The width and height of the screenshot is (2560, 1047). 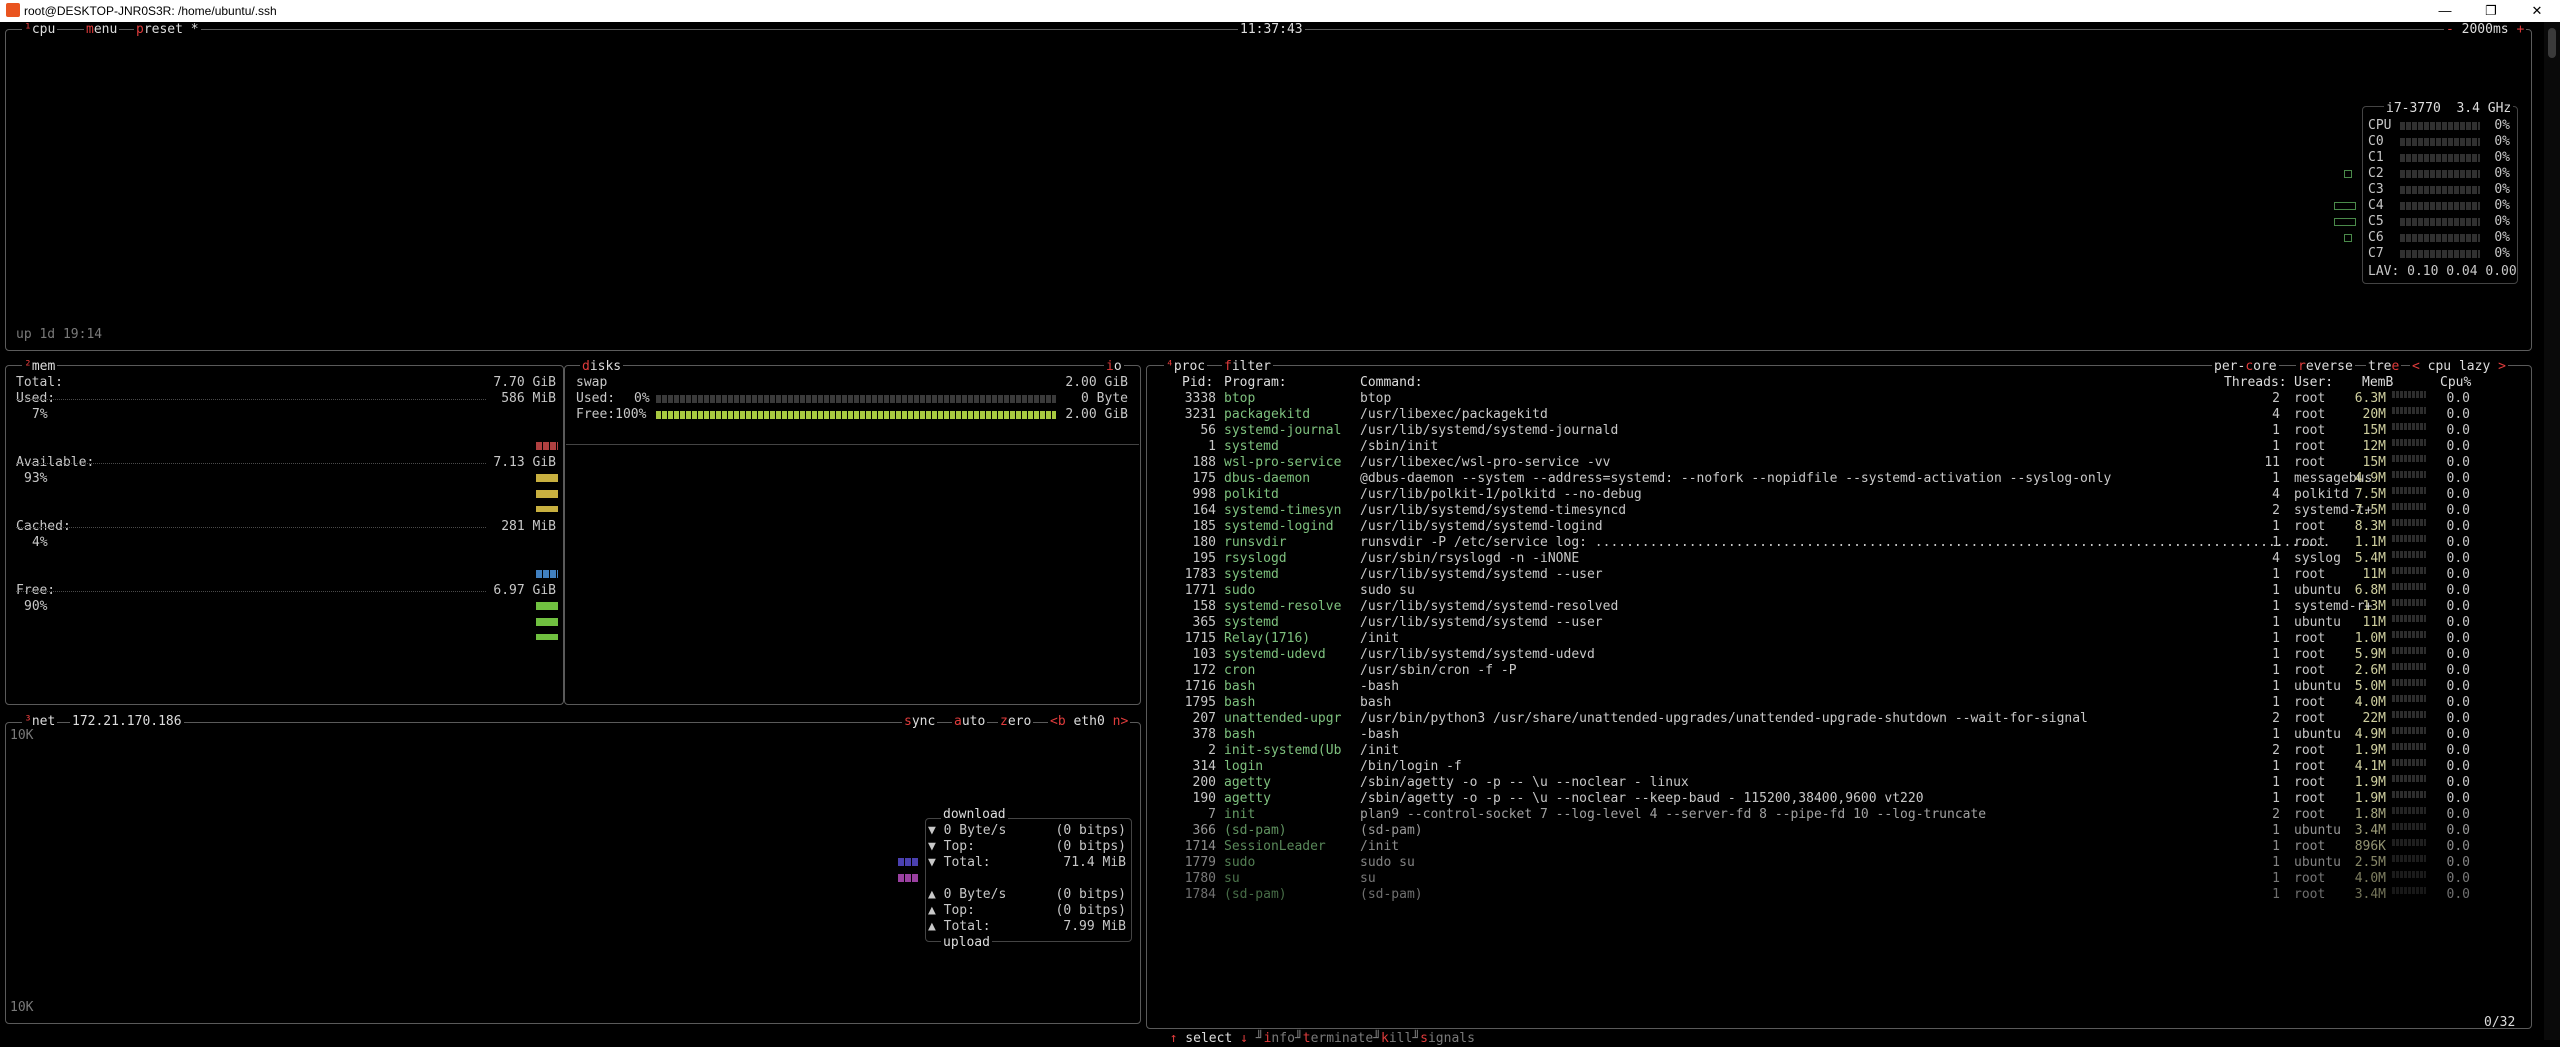 What do you see at coordinates (1089, 722) in the screenshot?
I see `net-interface: <b eth0 n>` at bounding box center [1089, 722].